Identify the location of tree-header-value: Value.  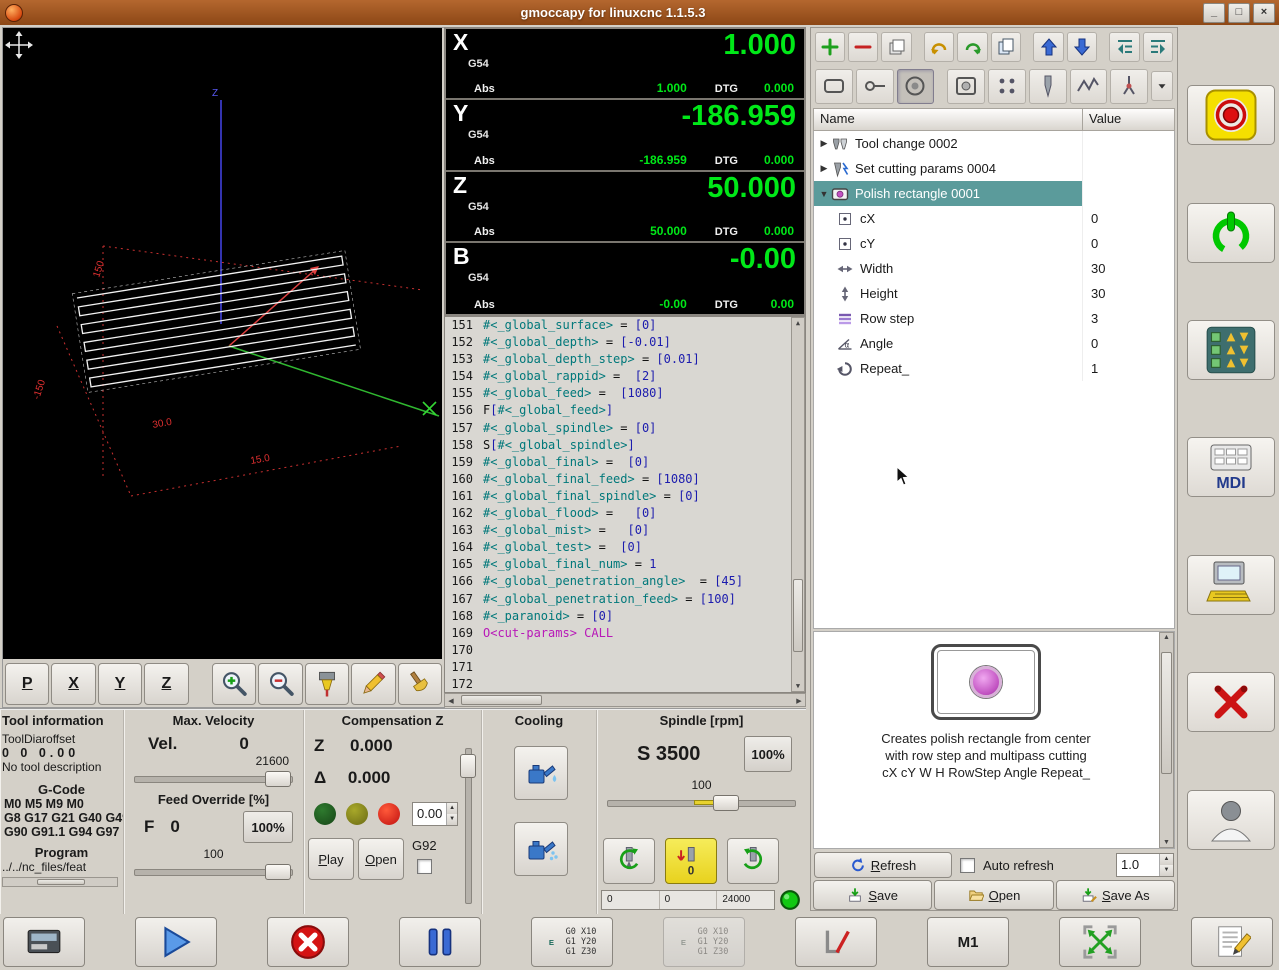
(1129, 119).